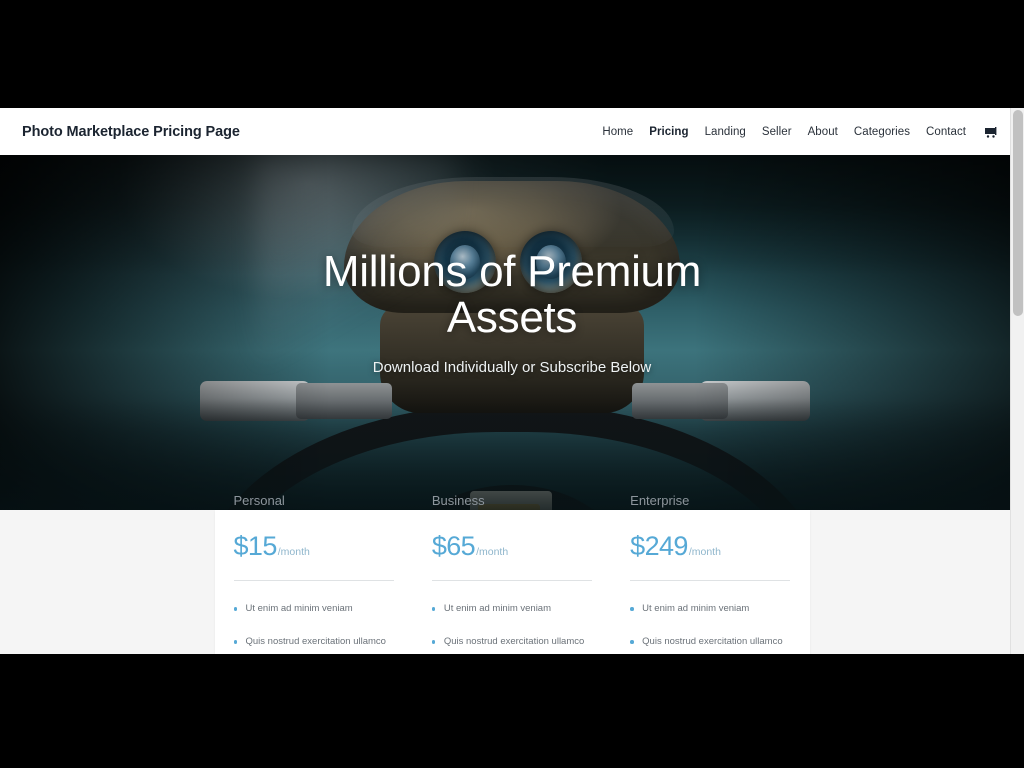 This screenshot has height=768, width=1024. What do you see at coordinates (458, 500) in the screenshot?
I see `plan-title: Business` at bounding box center [458, 500].